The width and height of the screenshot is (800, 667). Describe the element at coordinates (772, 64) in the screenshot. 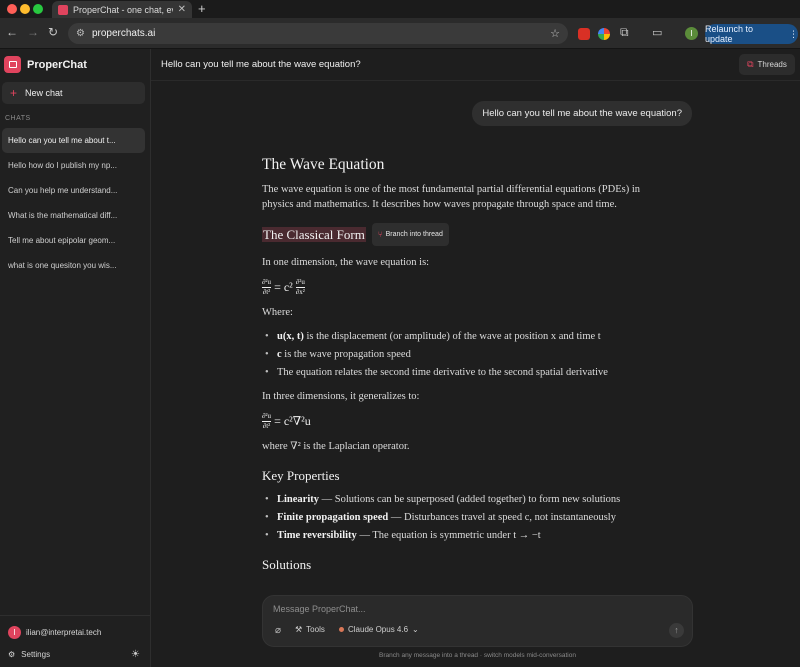

I see `threads-label: Threads` at that location.